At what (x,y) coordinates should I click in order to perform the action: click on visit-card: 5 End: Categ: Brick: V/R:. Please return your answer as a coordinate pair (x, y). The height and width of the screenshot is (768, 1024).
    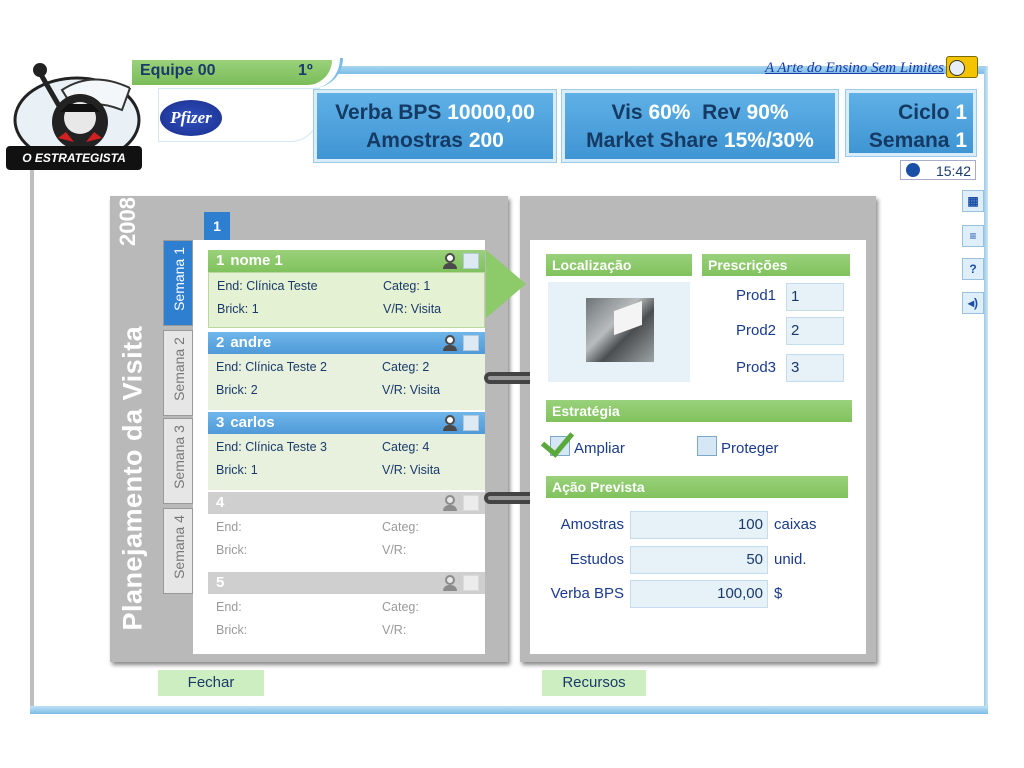
    Looking at the image, I should click on (346, 611).